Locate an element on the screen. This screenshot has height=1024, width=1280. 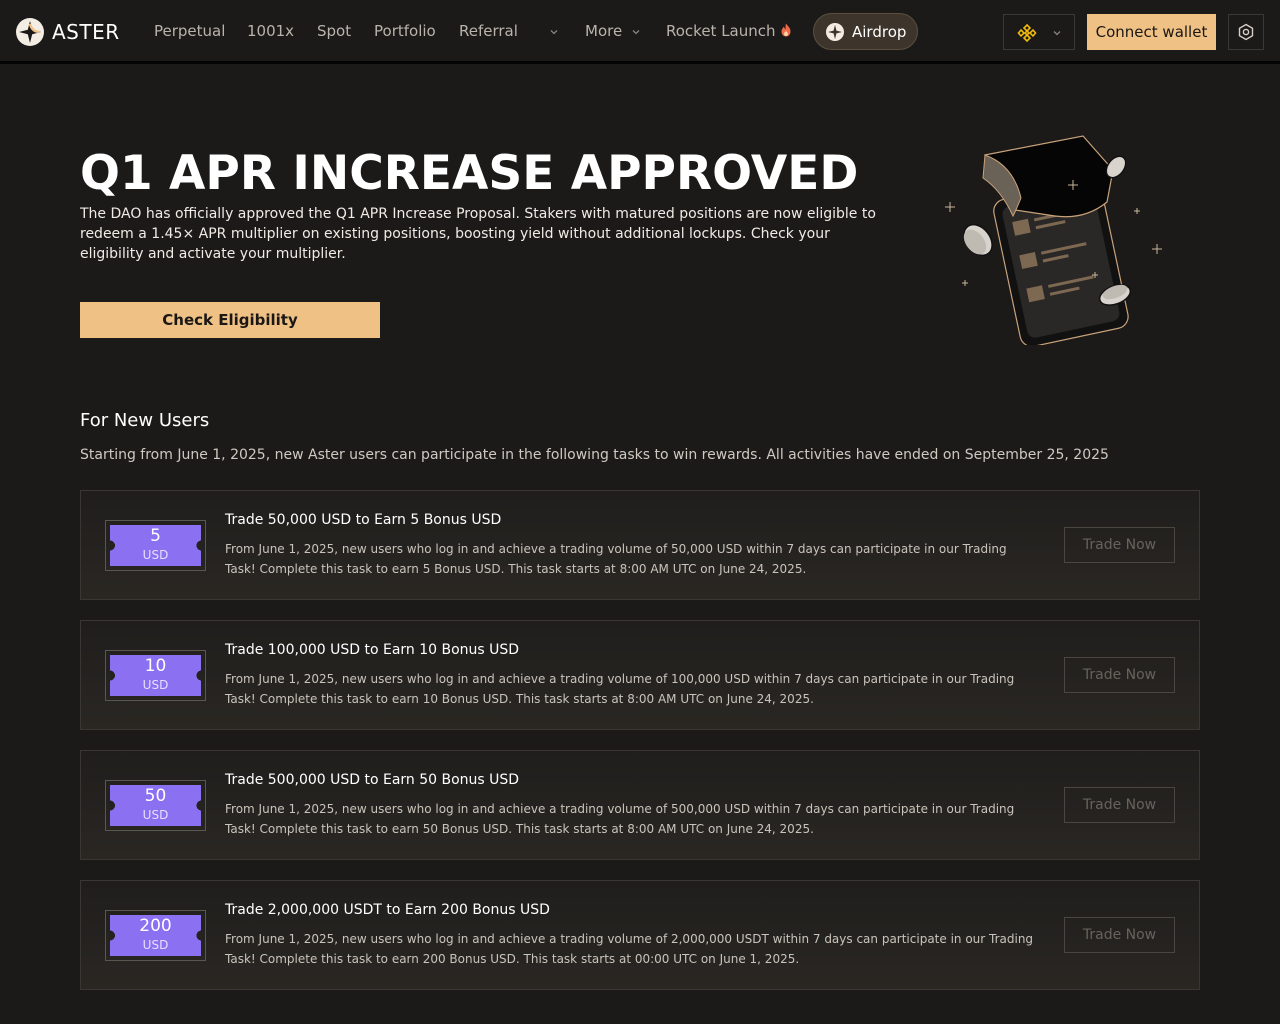
ticket-amount: 10 is located at coordinates (155, 666).